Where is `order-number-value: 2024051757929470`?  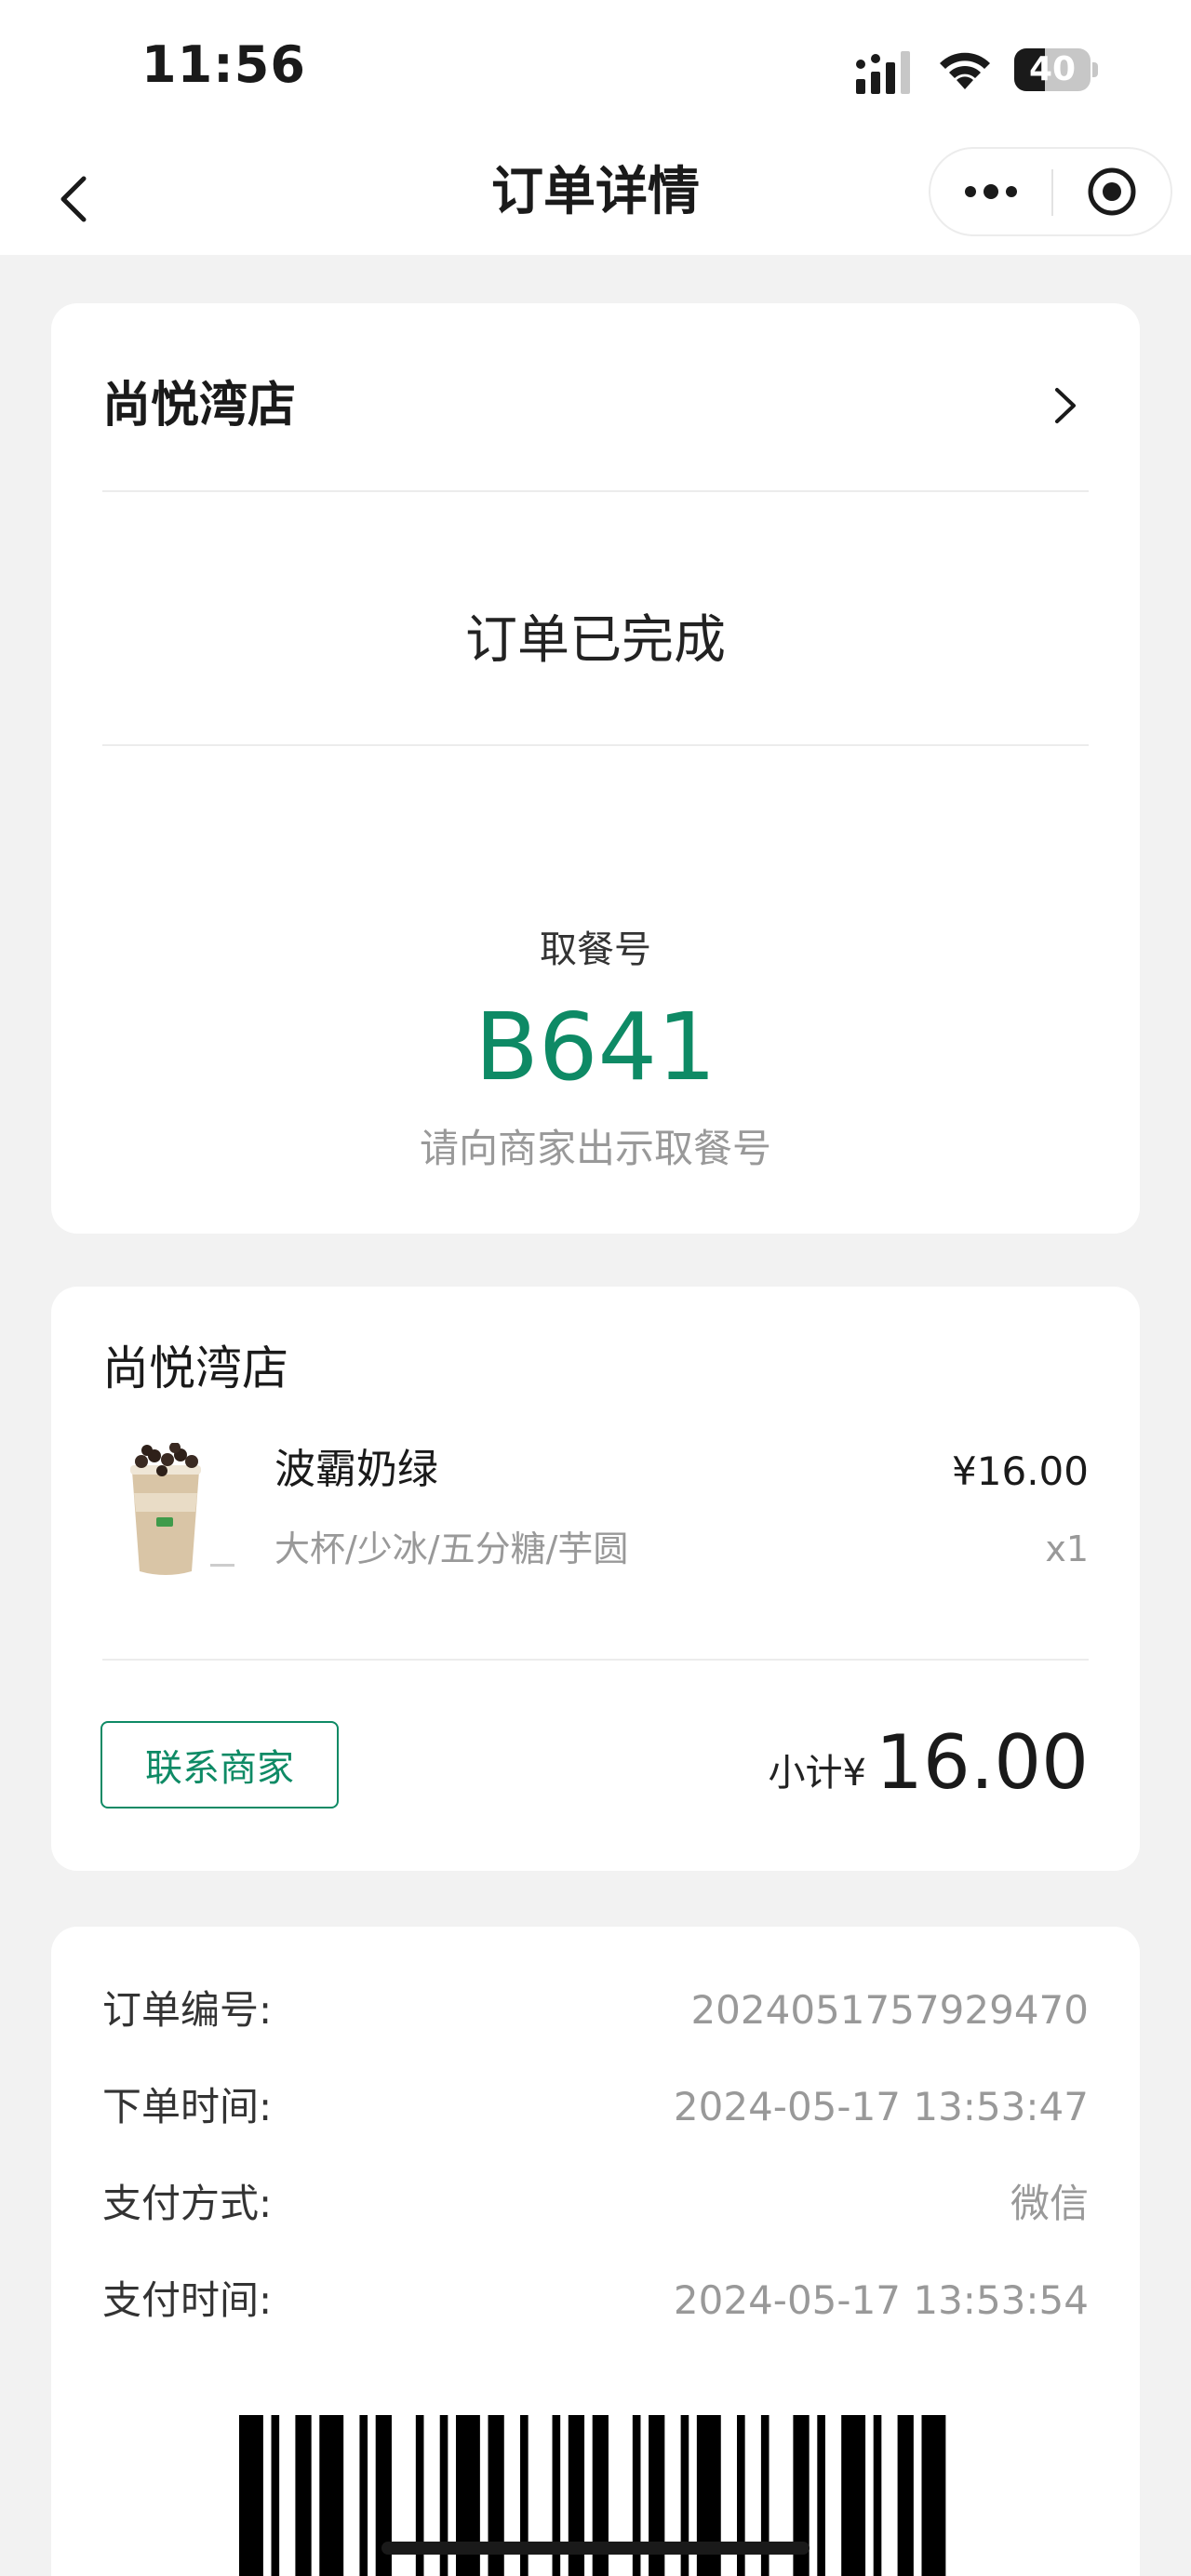 order-number-value: 2024051757929470 is located at coordinates (889, 2010).